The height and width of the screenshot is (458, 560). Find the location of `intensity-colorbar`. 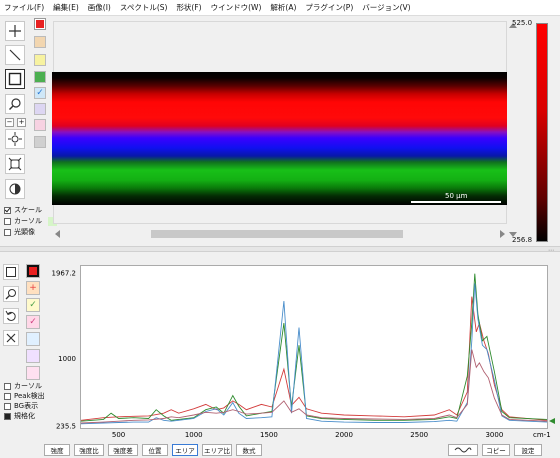

intensity-colorbar is located at coordinates (542, 132).